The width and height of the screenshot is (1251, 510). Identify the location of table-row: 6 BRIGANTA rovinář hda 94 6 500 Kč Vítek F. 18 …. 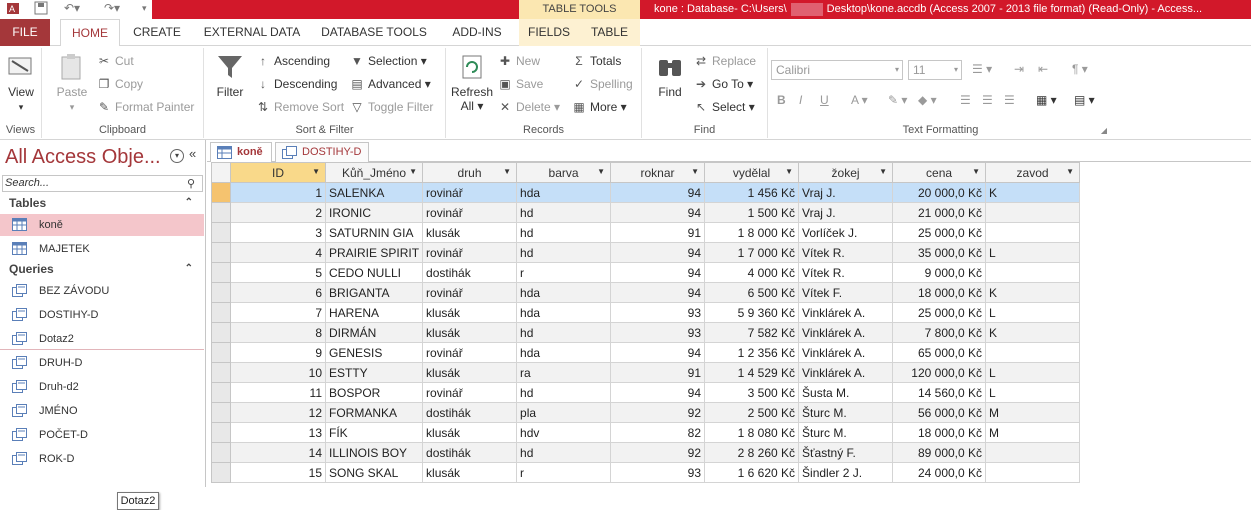
(646, 292).